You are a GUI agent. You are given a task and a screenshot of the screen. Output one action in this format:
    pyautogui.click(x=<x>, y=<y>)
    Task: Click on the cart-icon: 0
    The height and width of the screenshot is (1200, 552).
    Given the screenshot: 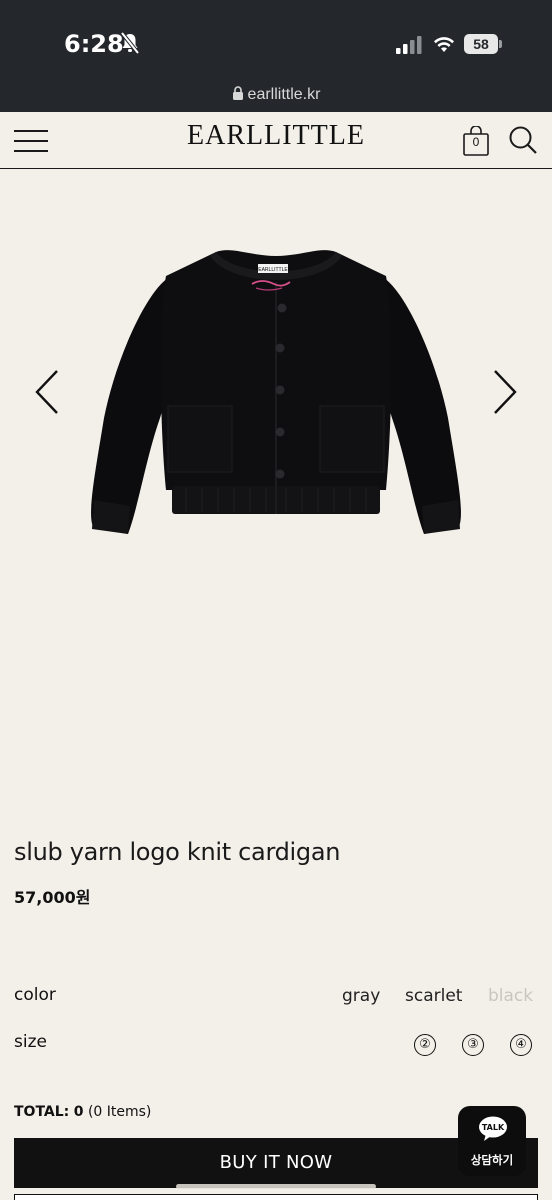 What is the action you would take?
    pyautogui.click(x=476, y=140)
    